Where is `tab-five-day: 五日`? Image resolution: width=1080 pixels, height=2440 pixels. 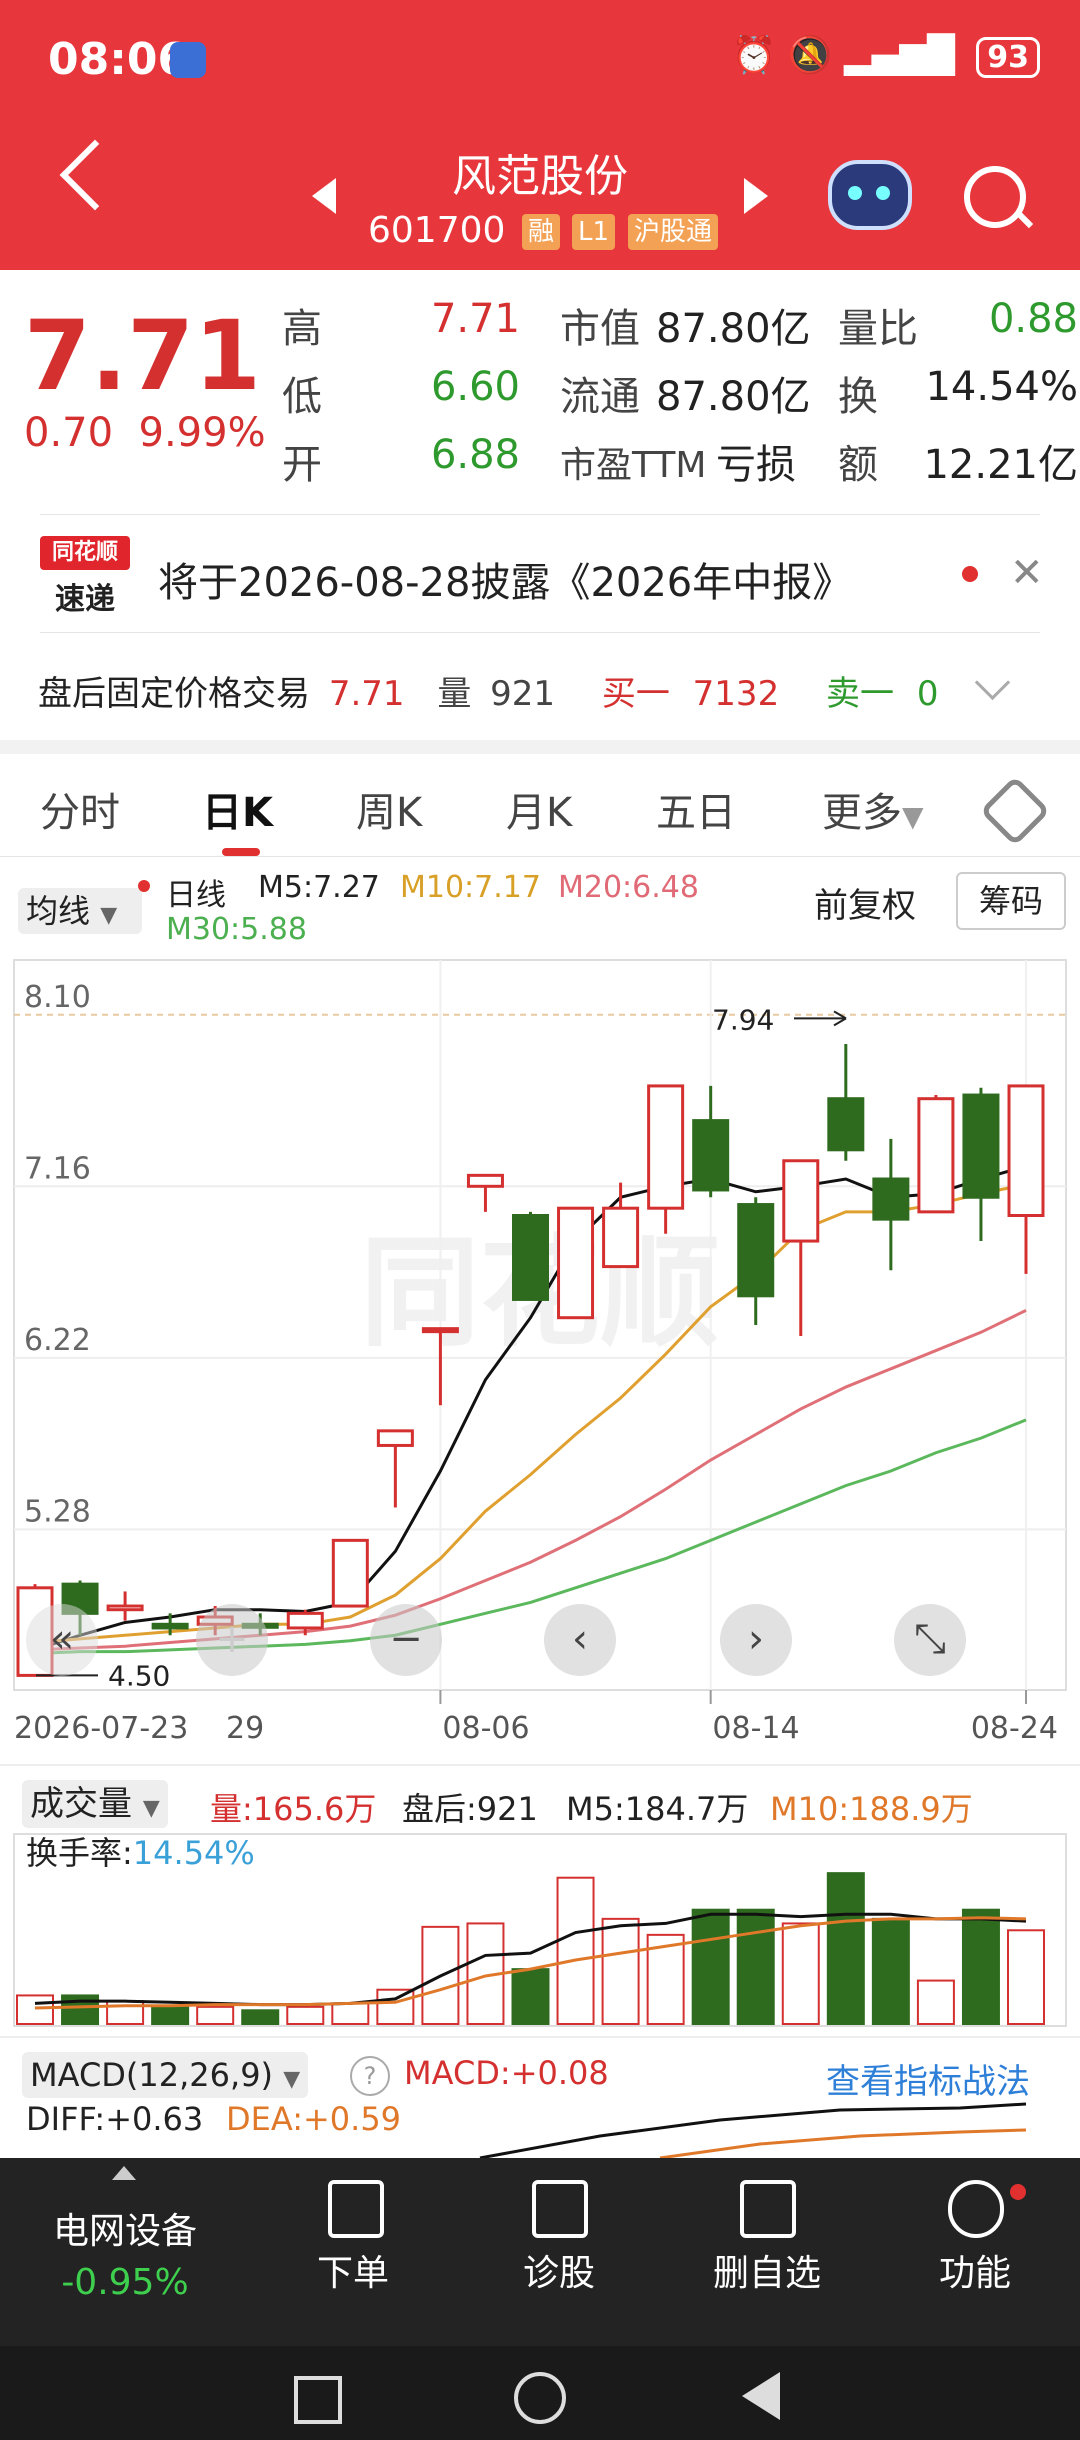 tab-five-day: 五日 is located at coordinates (696, 809).